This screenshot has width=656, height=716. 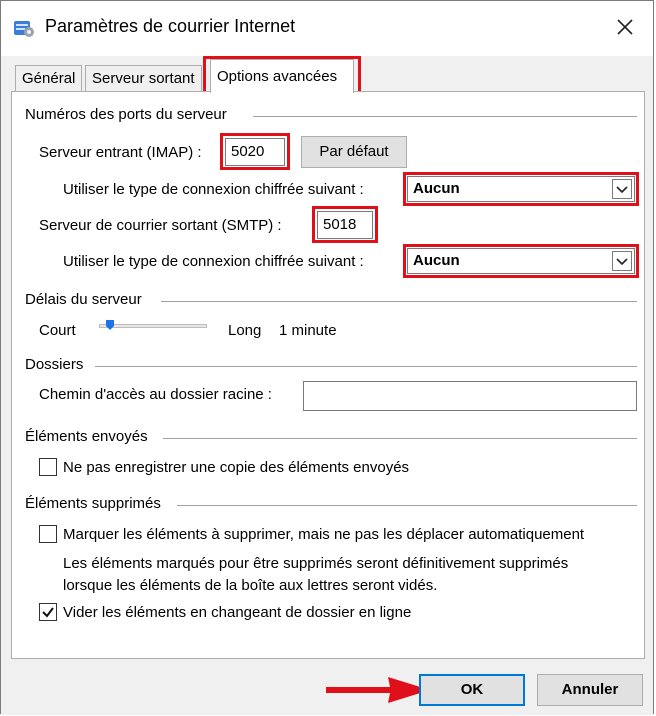 What do you see at coordinates (96, 503) in the screenshot?
I see `deleted-items-group-title: Éléments supprimés` at bounding box center [96, 503].